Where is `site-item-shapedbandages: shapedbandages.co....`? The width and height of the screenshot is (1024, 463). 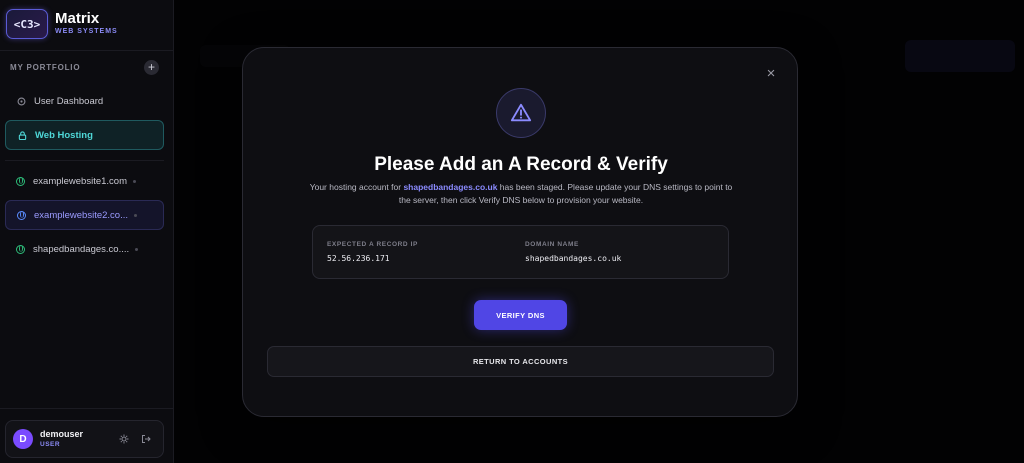 site-item-shapedbandages: shapedbandages.co.... is located at coordinates (84, 249).